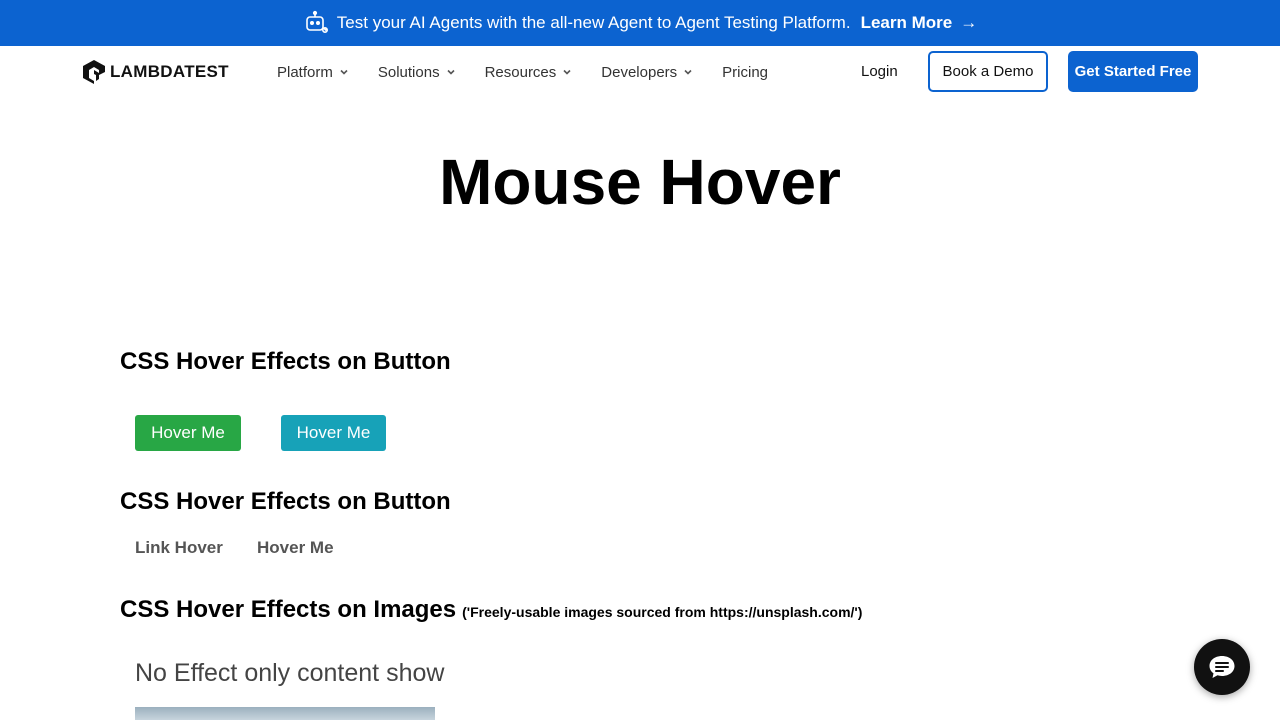  What do you see at coordinates (188, 433) in the screenshot?
I see `hover-me-green-button: Hover Me` at bounding box center [188, 433].